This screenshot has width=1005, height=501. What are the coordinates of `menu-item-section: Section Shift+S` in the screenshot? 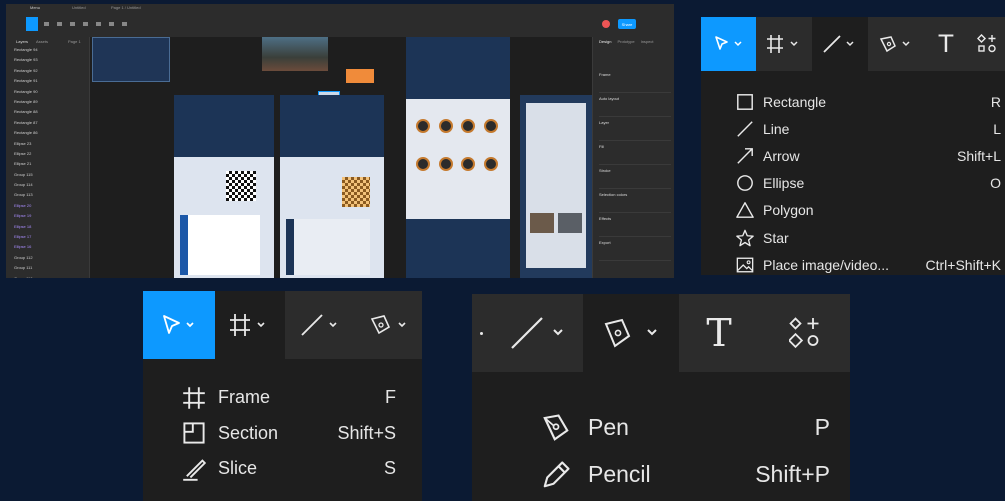 It's located at (288, 434).